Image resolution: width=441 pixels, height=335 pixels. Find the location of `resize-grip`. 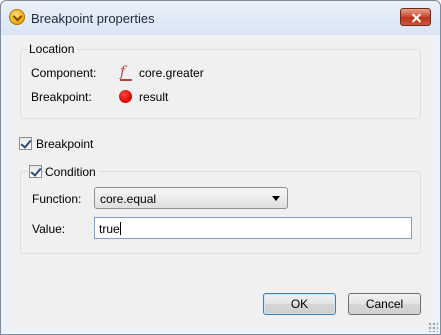

resize-grip is located at coordinates (433, 327).